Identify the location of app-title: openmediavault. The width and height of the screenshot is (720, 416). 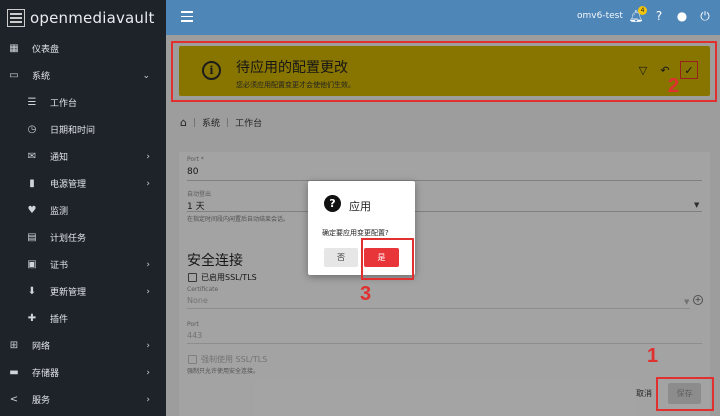
(92, 17).